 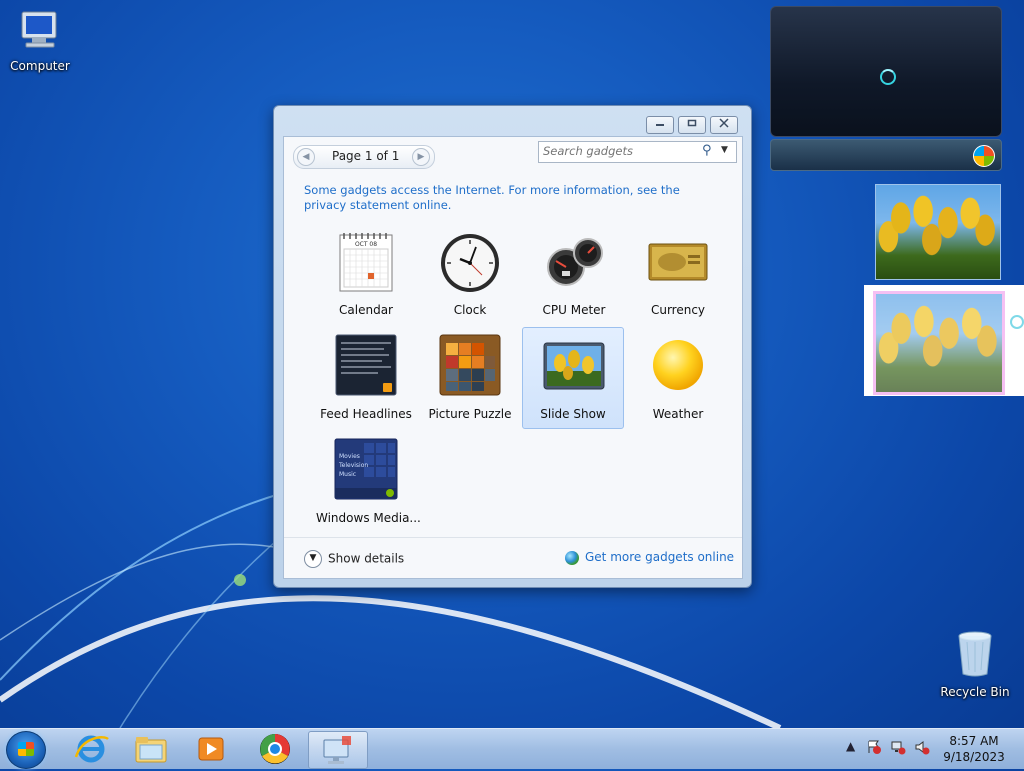 I want to click on minimize-button, so click(x=660, y=125).